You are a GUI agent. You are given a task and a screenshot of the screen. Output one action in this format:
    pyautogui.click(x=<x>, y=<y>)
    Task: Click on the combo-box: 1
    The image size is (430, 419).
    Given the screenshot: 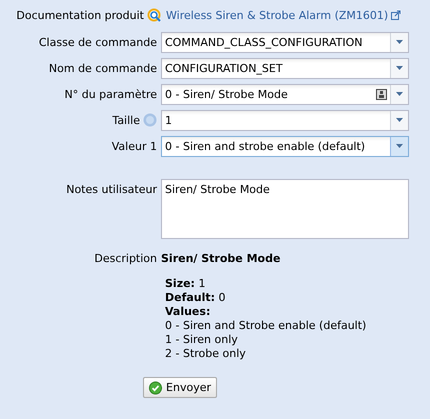 What is the action you would take?
    pyautogui.click(x=285, y=120)
    